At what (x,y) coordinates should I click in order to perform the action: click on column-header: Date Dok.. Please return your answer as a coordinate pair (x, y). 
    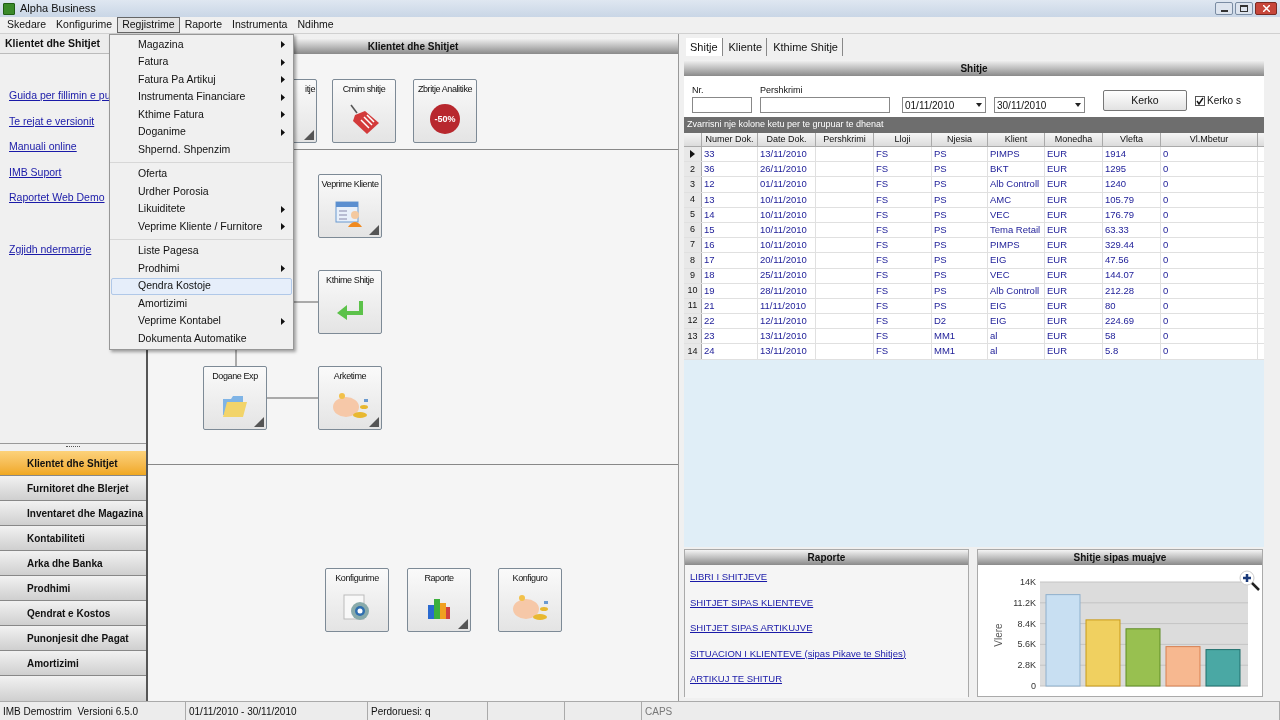
    Looking at the image, I should click on (787, 139).